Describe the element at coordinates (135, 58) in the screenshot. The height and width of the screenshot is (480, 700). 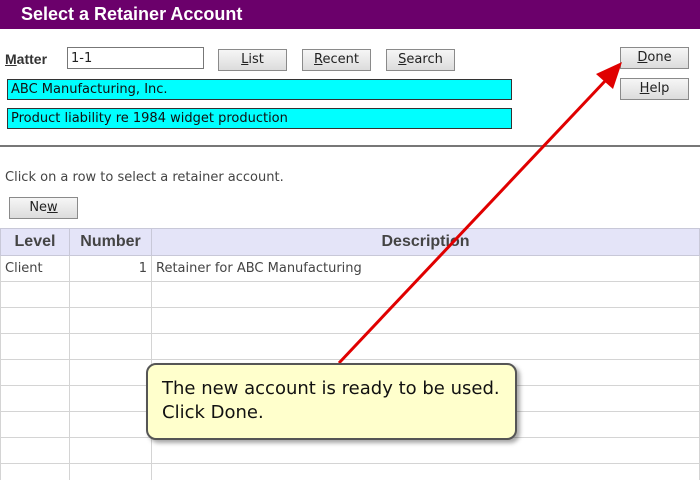
I see `matter-input` at that location.